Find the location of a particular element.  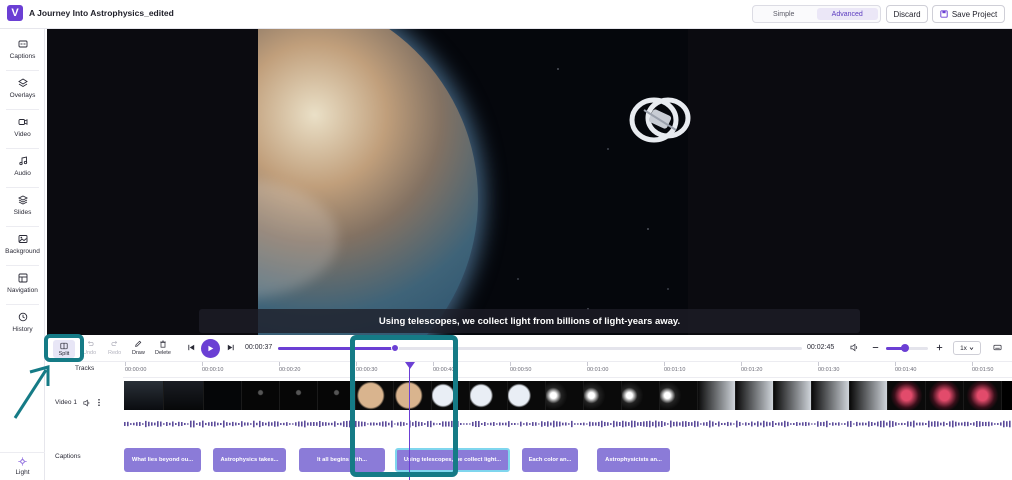

save-icon is located at coordinates (944, 14).